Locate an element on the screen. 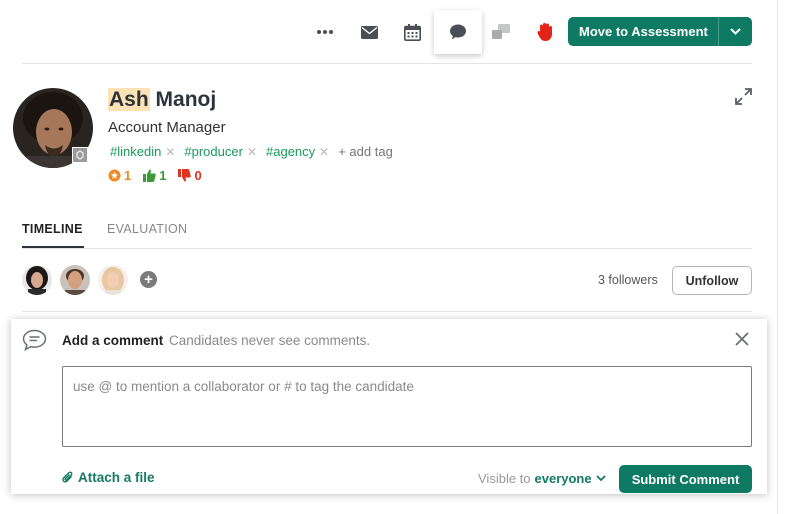  comment-title: Add a comment is located at coordinates (113, 340).